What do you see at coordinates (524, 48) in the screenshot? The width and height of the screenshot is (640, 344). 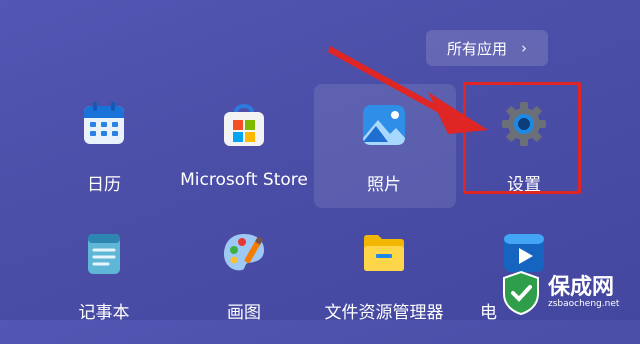 I see `chevron-right-icon: ›` at bounding box center [524, 48].